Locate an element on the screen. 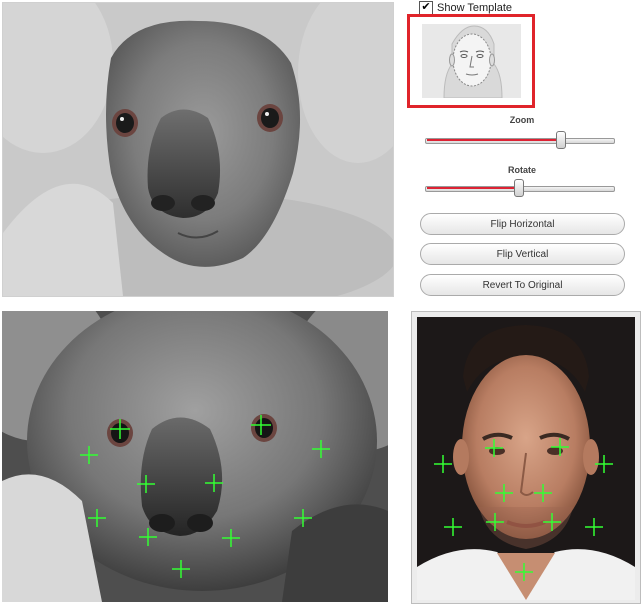 Image resolution: width=641 pixels, height=604 pixels. show-template-toggle: ✔ Show Template is located at coordinates (465, 8).